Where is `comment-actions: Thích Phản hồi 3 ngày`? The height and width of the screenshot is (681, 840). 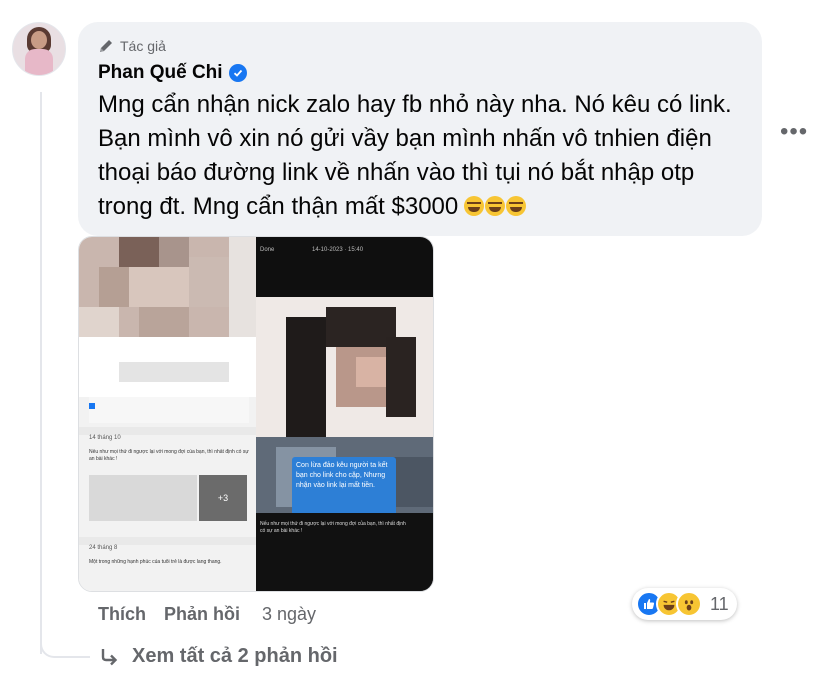 comment-actions: Thích Phản hồi 3 ngày is located at coordinates (207, 614).